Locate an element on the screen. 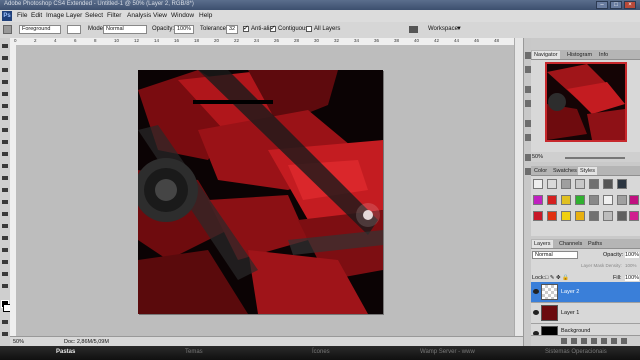  paint-bucket-icon is located at coordinates (7, 29).